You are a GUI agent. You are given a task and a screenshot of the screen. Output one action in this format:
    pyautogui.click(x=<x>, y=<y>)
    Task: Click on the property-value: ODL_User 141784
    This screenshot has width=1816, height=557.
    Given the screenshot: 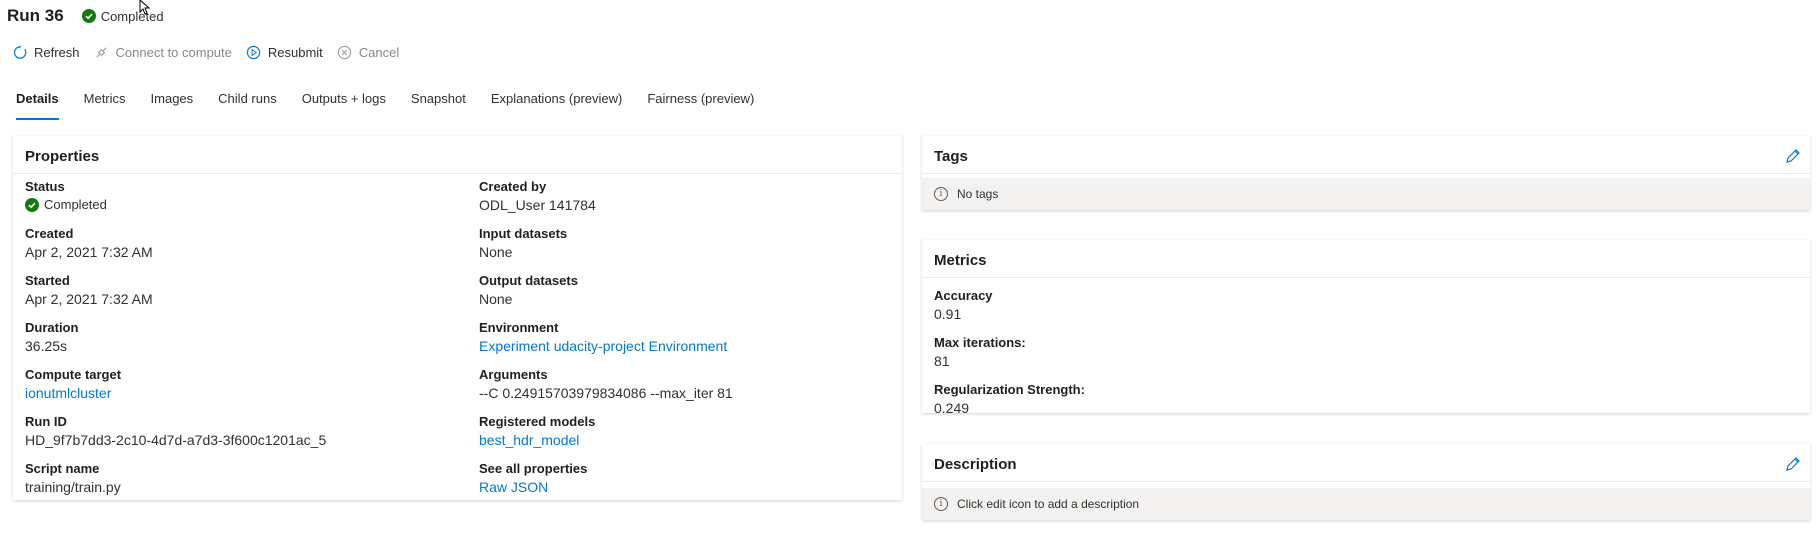 What is the action you would take?
    pyautogui.click(x=537, y=205)
    